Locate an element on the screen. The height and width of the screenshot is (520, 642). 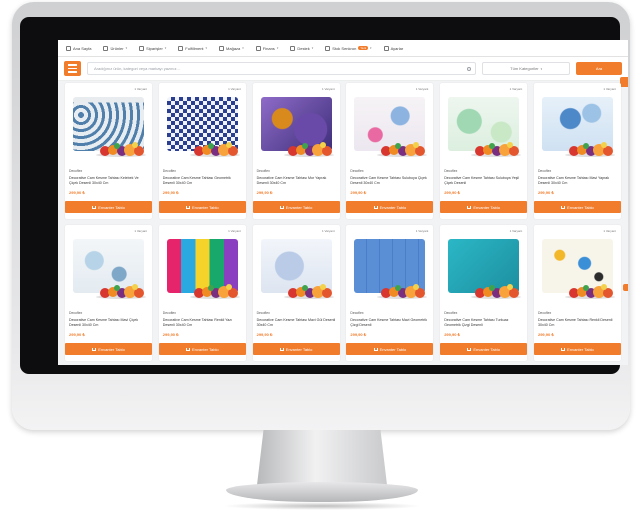
nav-item-5: Finans ▾ is located at coordinates (266, 48).